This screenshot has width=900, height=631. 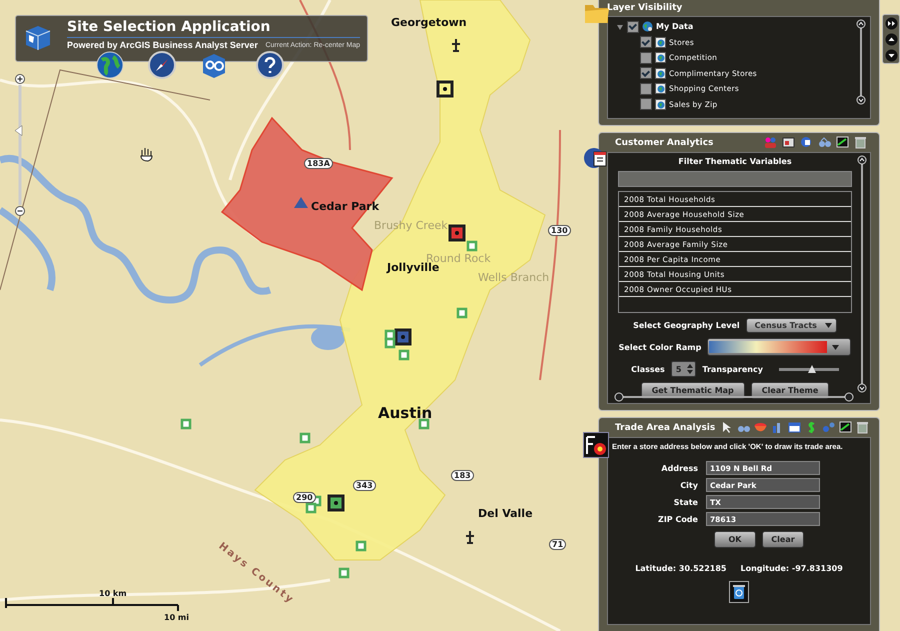 What do you see at coordinates (688, 485) in the screenshot?
I see `field-label: City` at bounding box center [688, 485].